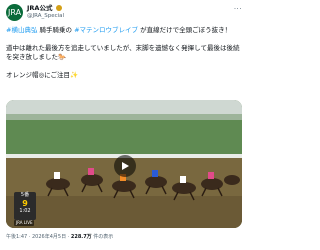  What do you see at coordinates (56, 30) in the screenshot?
I see `tweet-text-segment: 騎手騎乗の` at bounding box center [56, 30].